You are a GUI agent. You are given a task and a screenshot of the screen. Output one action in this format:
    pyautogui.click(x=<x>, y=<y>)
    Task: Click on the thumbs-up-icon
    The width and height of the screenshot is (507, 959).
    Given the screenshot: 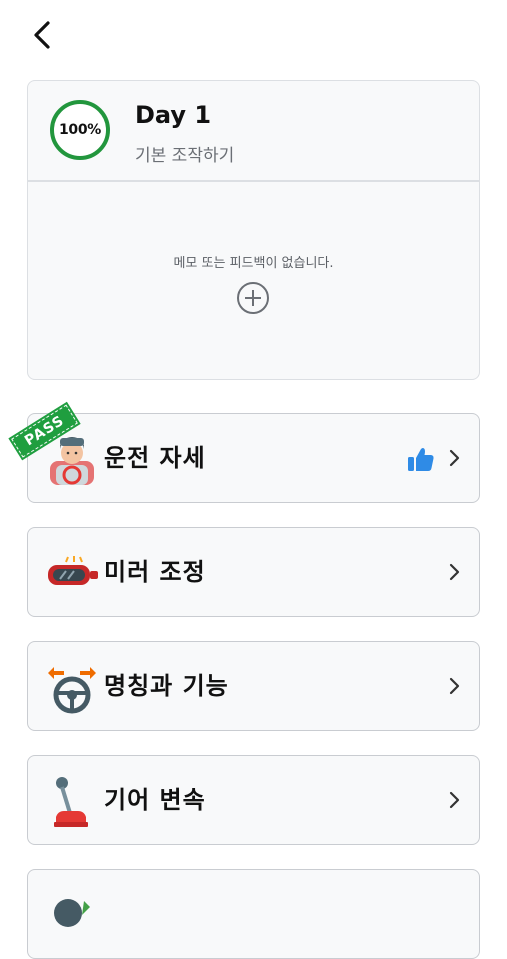 What is the action you would take?
    pyautogui.click(x=421, y=459)
    